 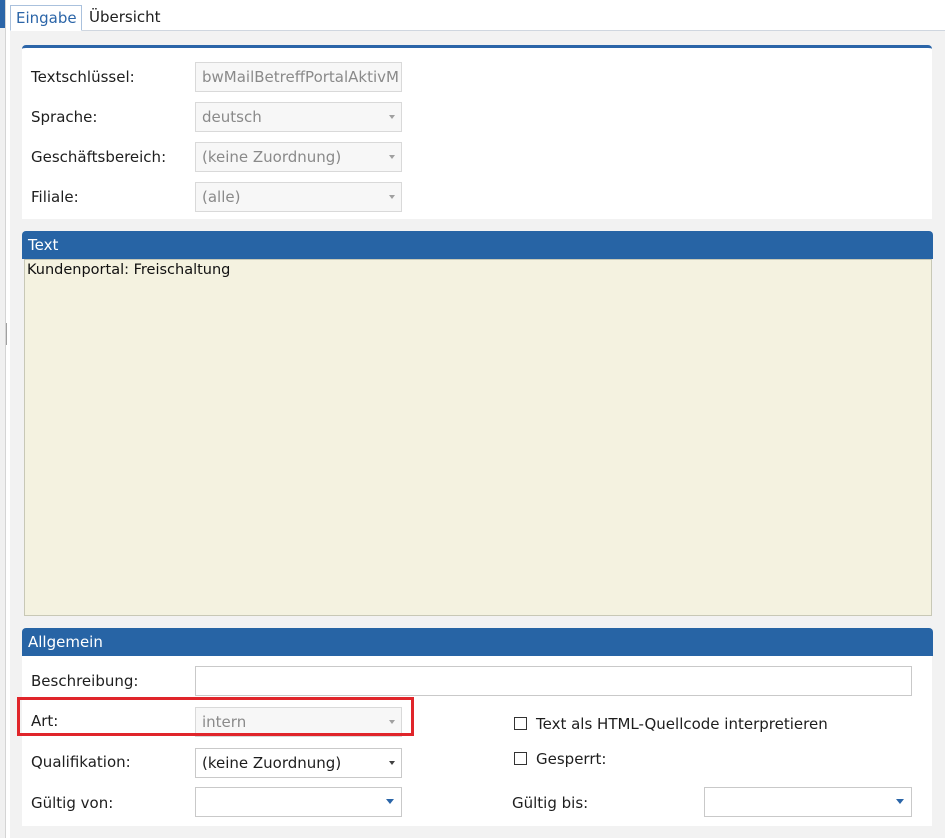 What do you see at coordinates (232, 117) in the screenshot?
I see `sprache-value: deutsch` at bounding box center [232, 117].